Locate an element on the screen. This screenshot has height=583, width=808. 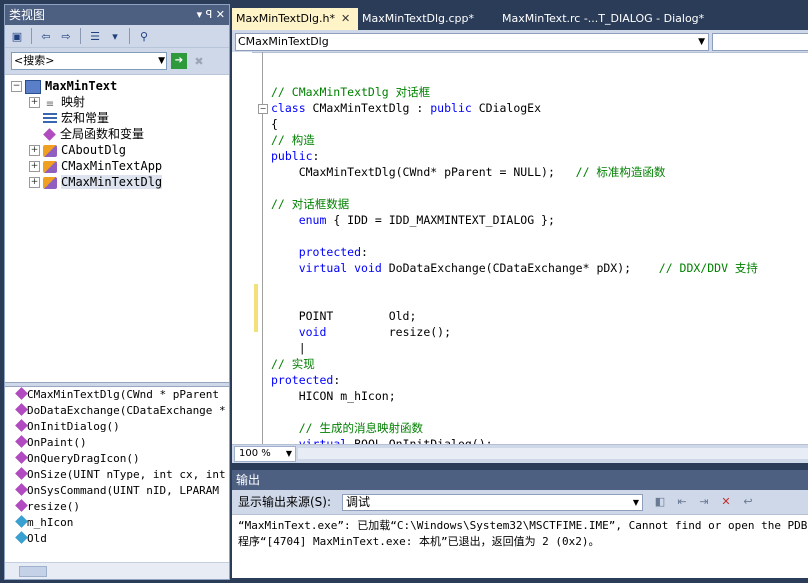
output-source-select: 调试 ▼ is located at coordinates (492, 502).